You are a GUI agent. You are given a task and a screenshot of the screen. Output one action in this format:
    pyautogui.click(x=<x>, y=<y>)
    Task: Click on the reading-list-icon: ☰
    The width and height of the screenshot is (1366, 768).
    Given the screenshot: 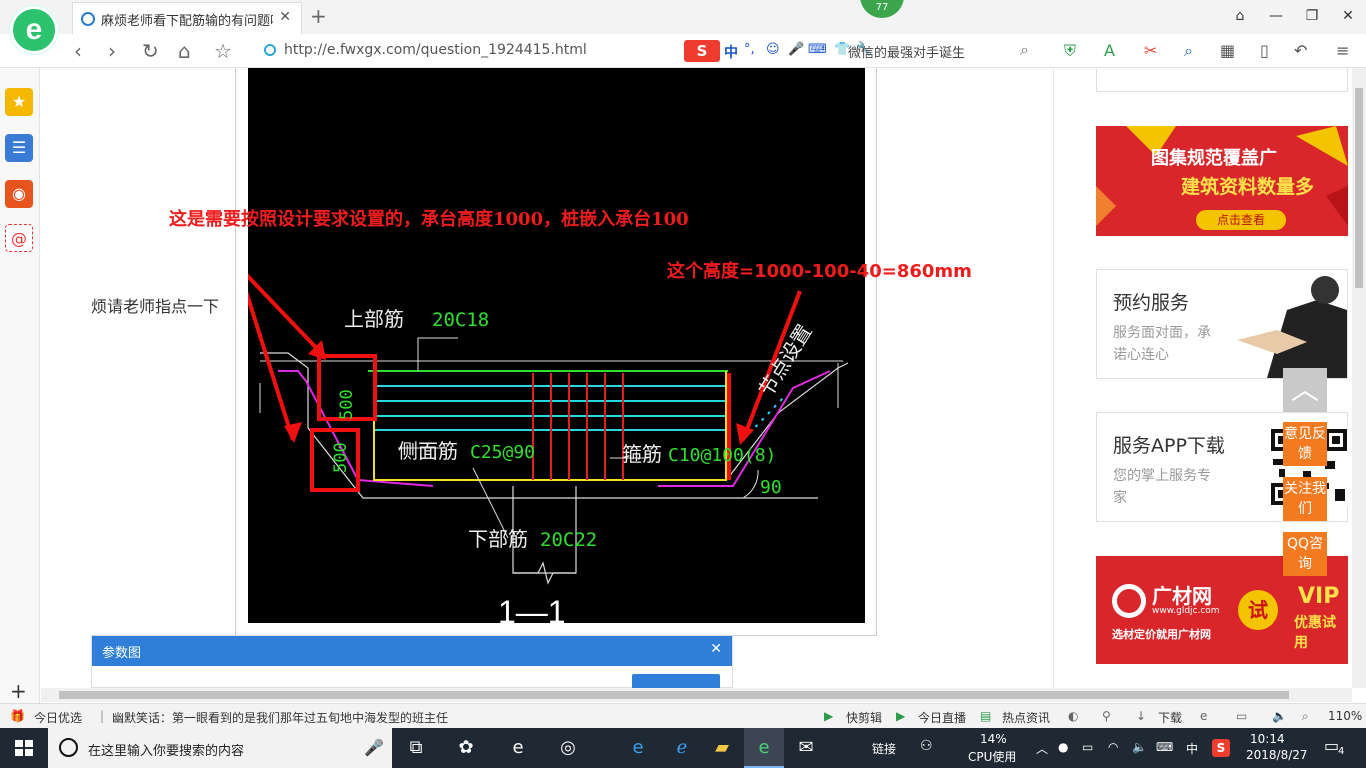 What is the action you would take?
    pyautogui.click(x=19, y=148)
    